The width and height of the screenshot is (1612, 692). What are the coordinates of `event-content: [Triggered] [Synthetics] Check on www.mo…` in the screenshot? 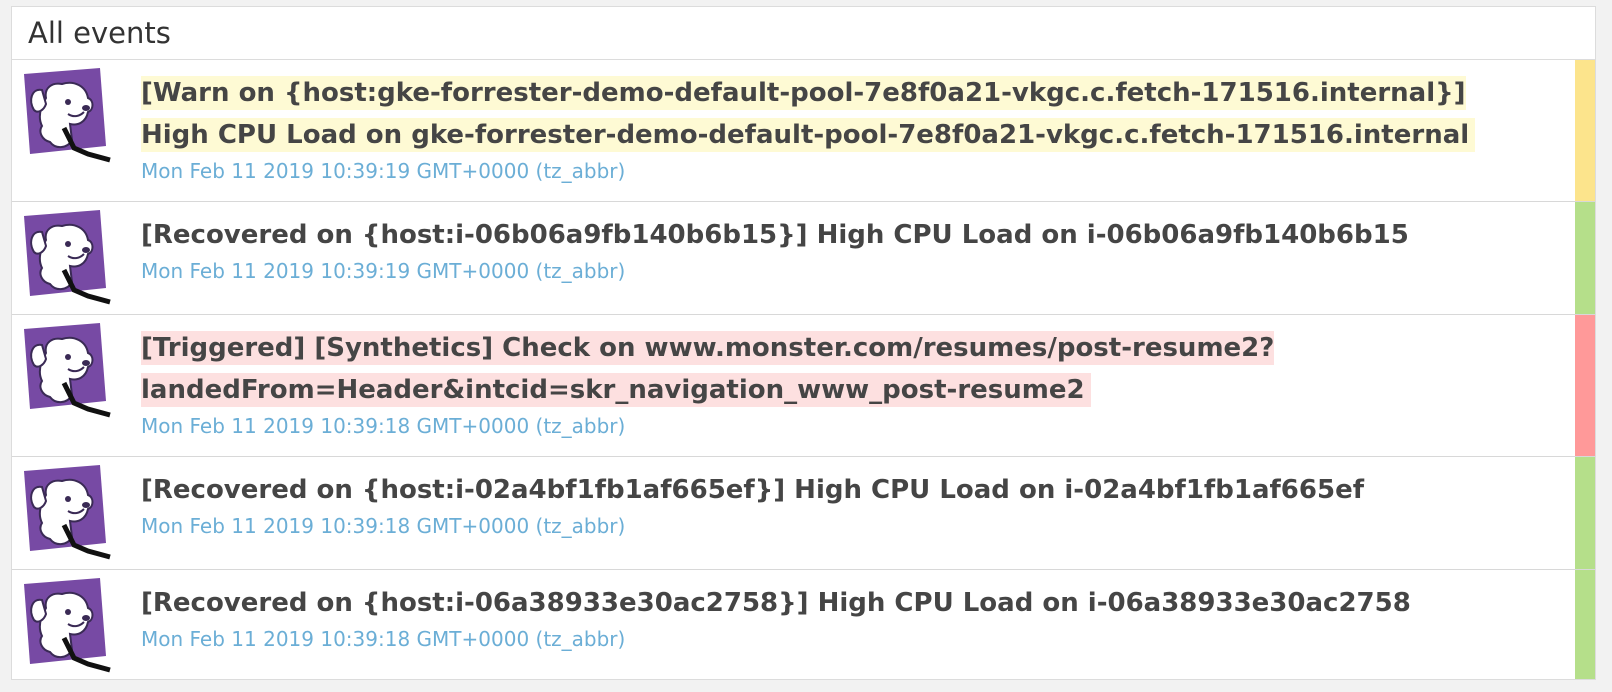 It's located at (823, 383).